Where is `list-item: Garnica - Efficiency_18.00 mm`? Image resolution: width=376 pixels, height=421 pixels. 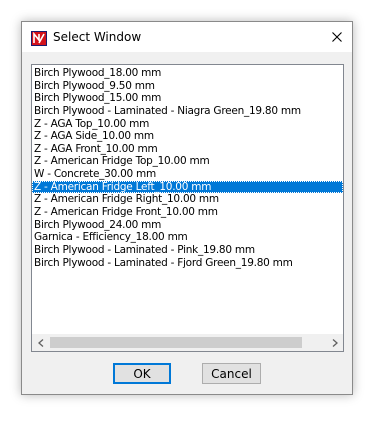
list-item: Garnica - Efficiency_18.00 mm is located at coordinates (187, 237).